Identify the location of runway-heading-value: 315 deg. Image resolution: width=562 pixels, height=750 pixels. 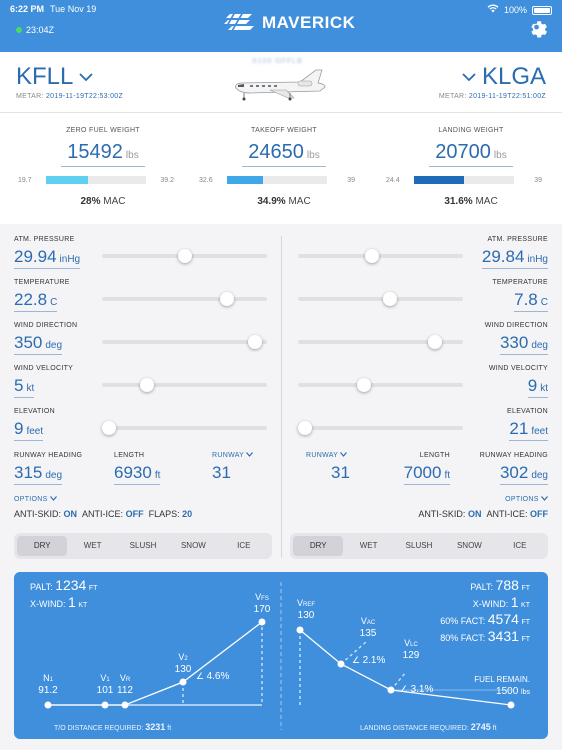
(38, 474).